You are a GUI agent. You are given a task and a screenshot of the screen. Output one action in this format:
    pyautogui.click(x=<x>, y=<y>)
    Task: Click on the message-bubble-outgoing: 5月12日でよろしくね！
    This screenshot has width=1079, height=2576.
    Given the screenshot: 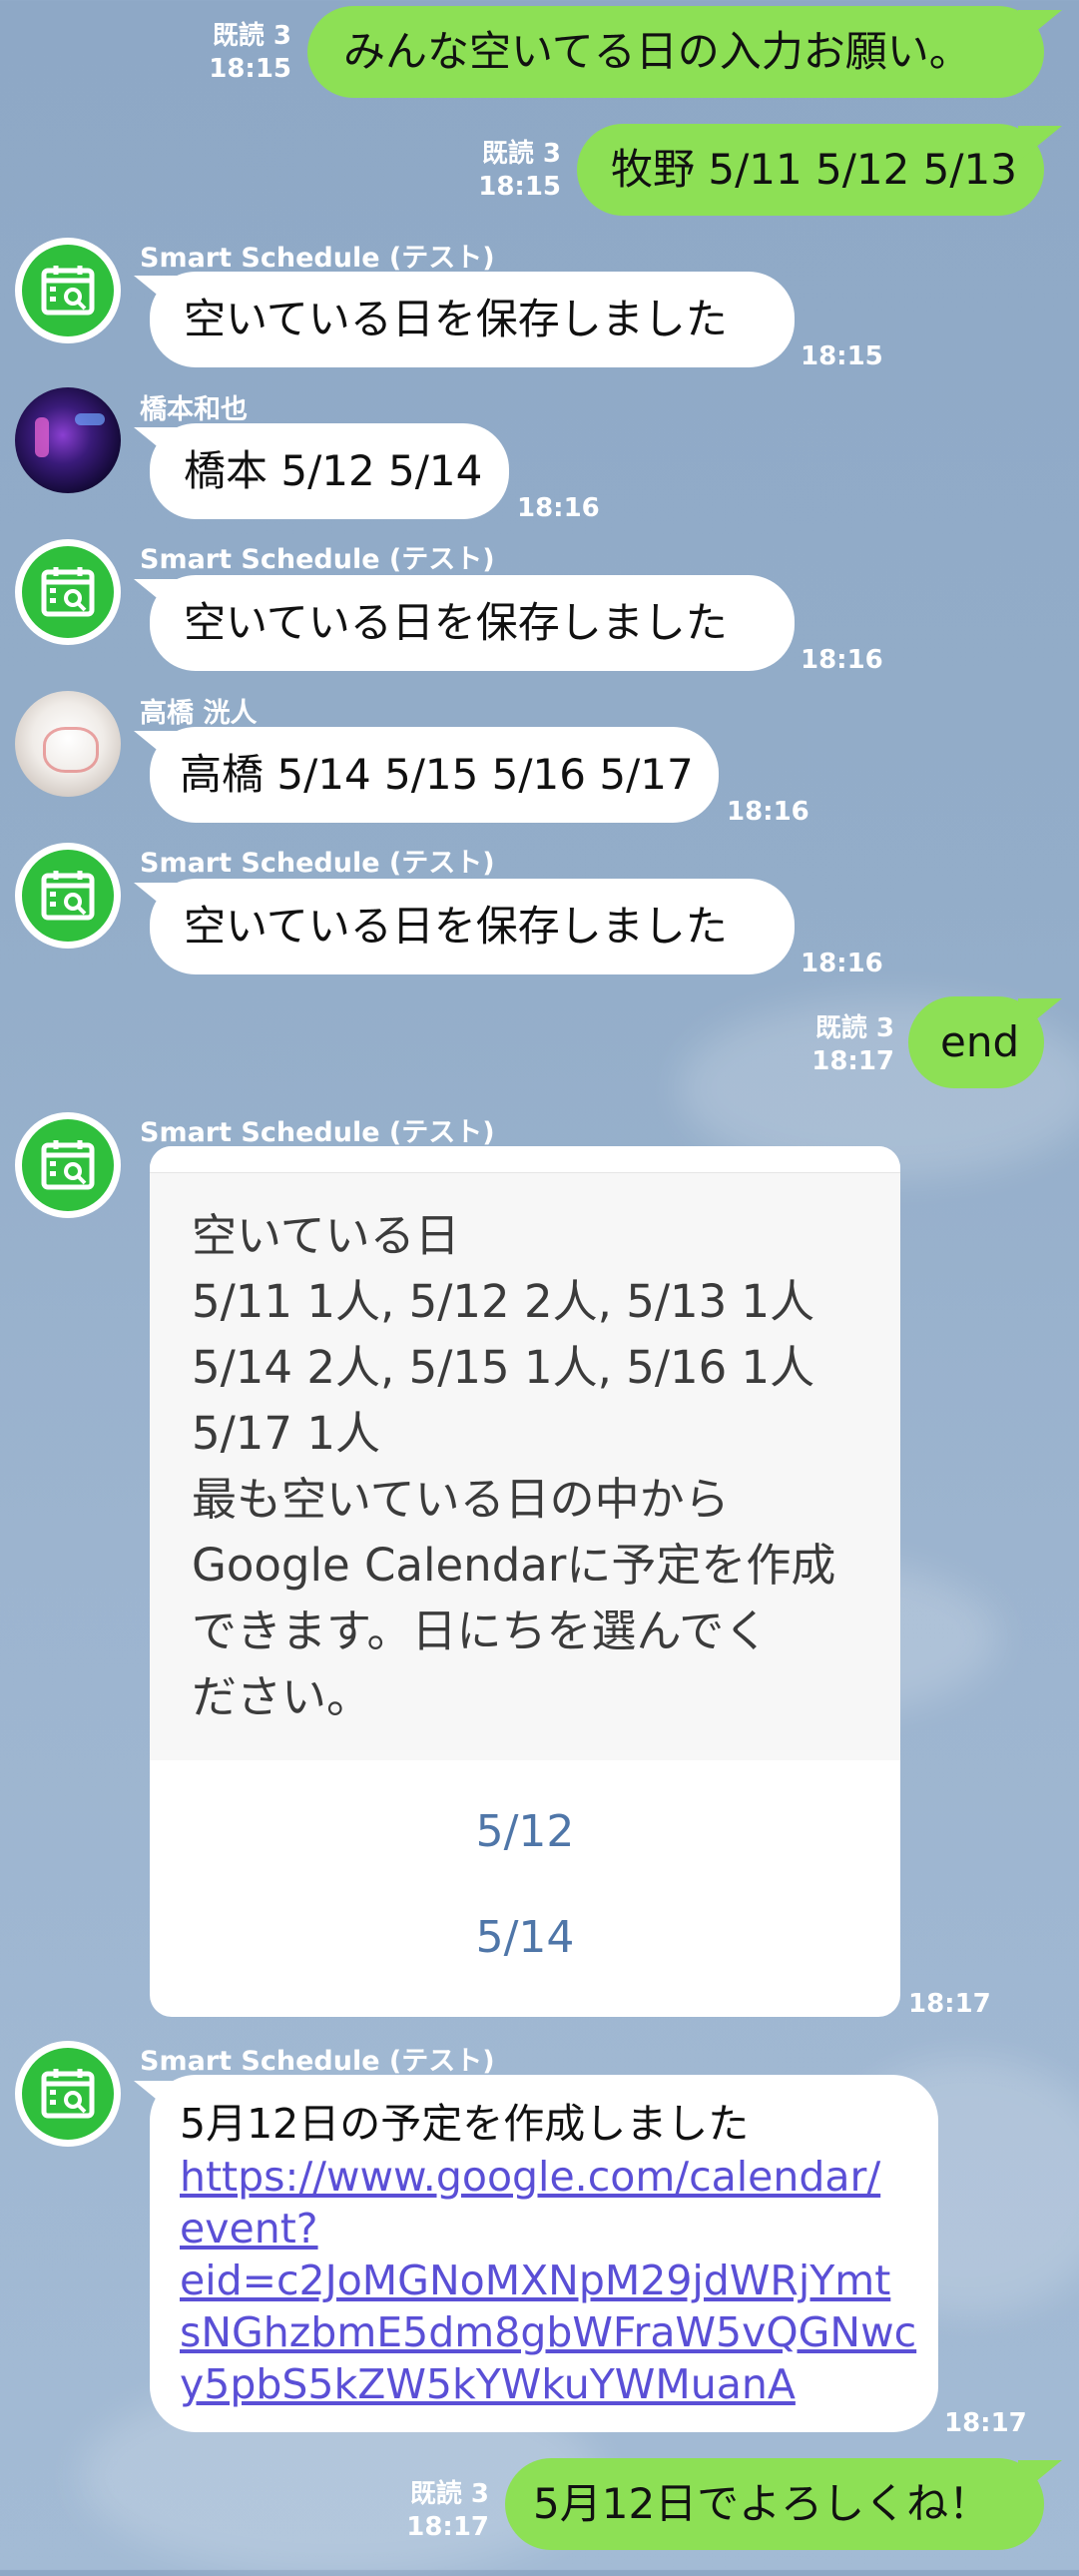 What is the action you would take?
    pyautogui.click(x=774, y=2504)
    